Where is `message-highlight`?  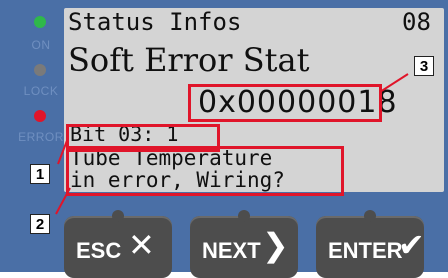
message-highlight is located at coordinates (205, 171).